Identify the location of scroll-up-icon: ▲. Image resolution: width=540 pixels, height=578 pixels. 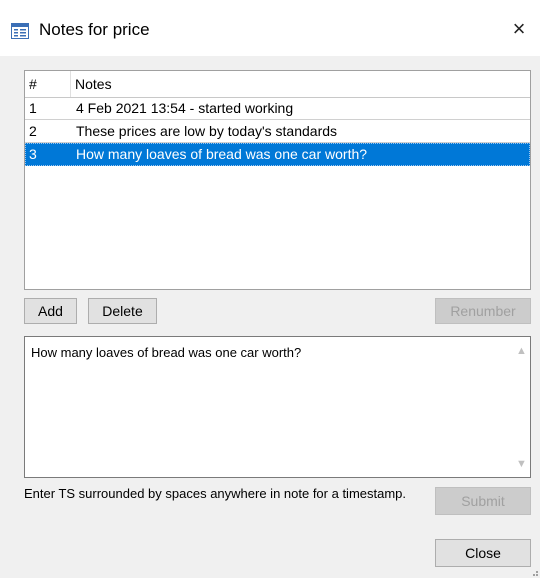
(521, 351).